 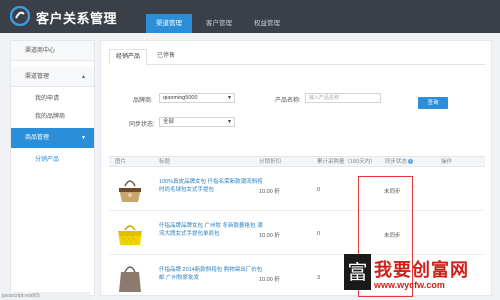 I want to click on browser-status-bar: javascript:void(0), so click(x=45, y=296).